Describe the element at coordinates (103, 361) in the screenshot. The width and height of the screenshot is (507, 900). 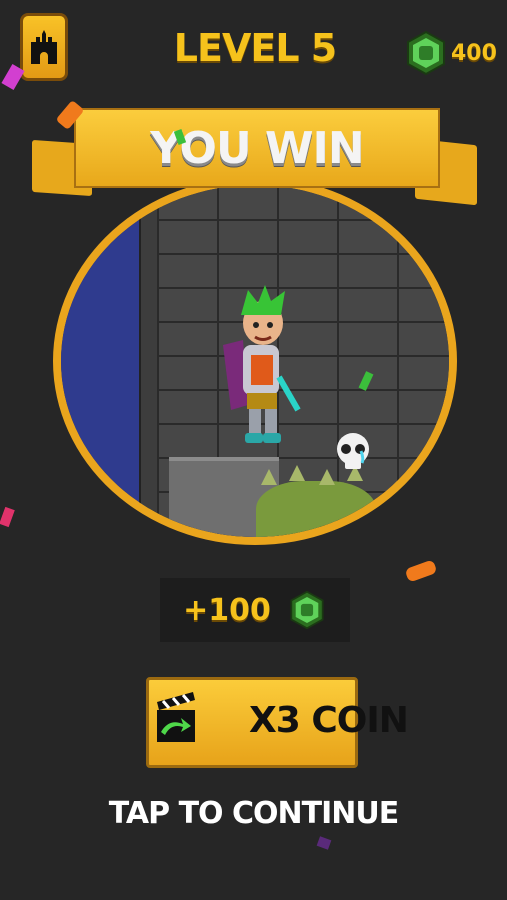
I see `night-sky` at that location.